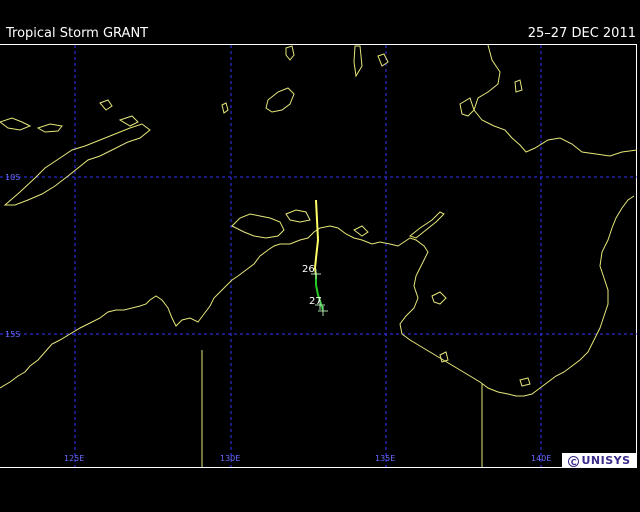 Image resolution: width=640 pixels, height=512 pixels. Describe the element at coordinates (77, 164) in the screenshot. I see `timor-coast` at that location.